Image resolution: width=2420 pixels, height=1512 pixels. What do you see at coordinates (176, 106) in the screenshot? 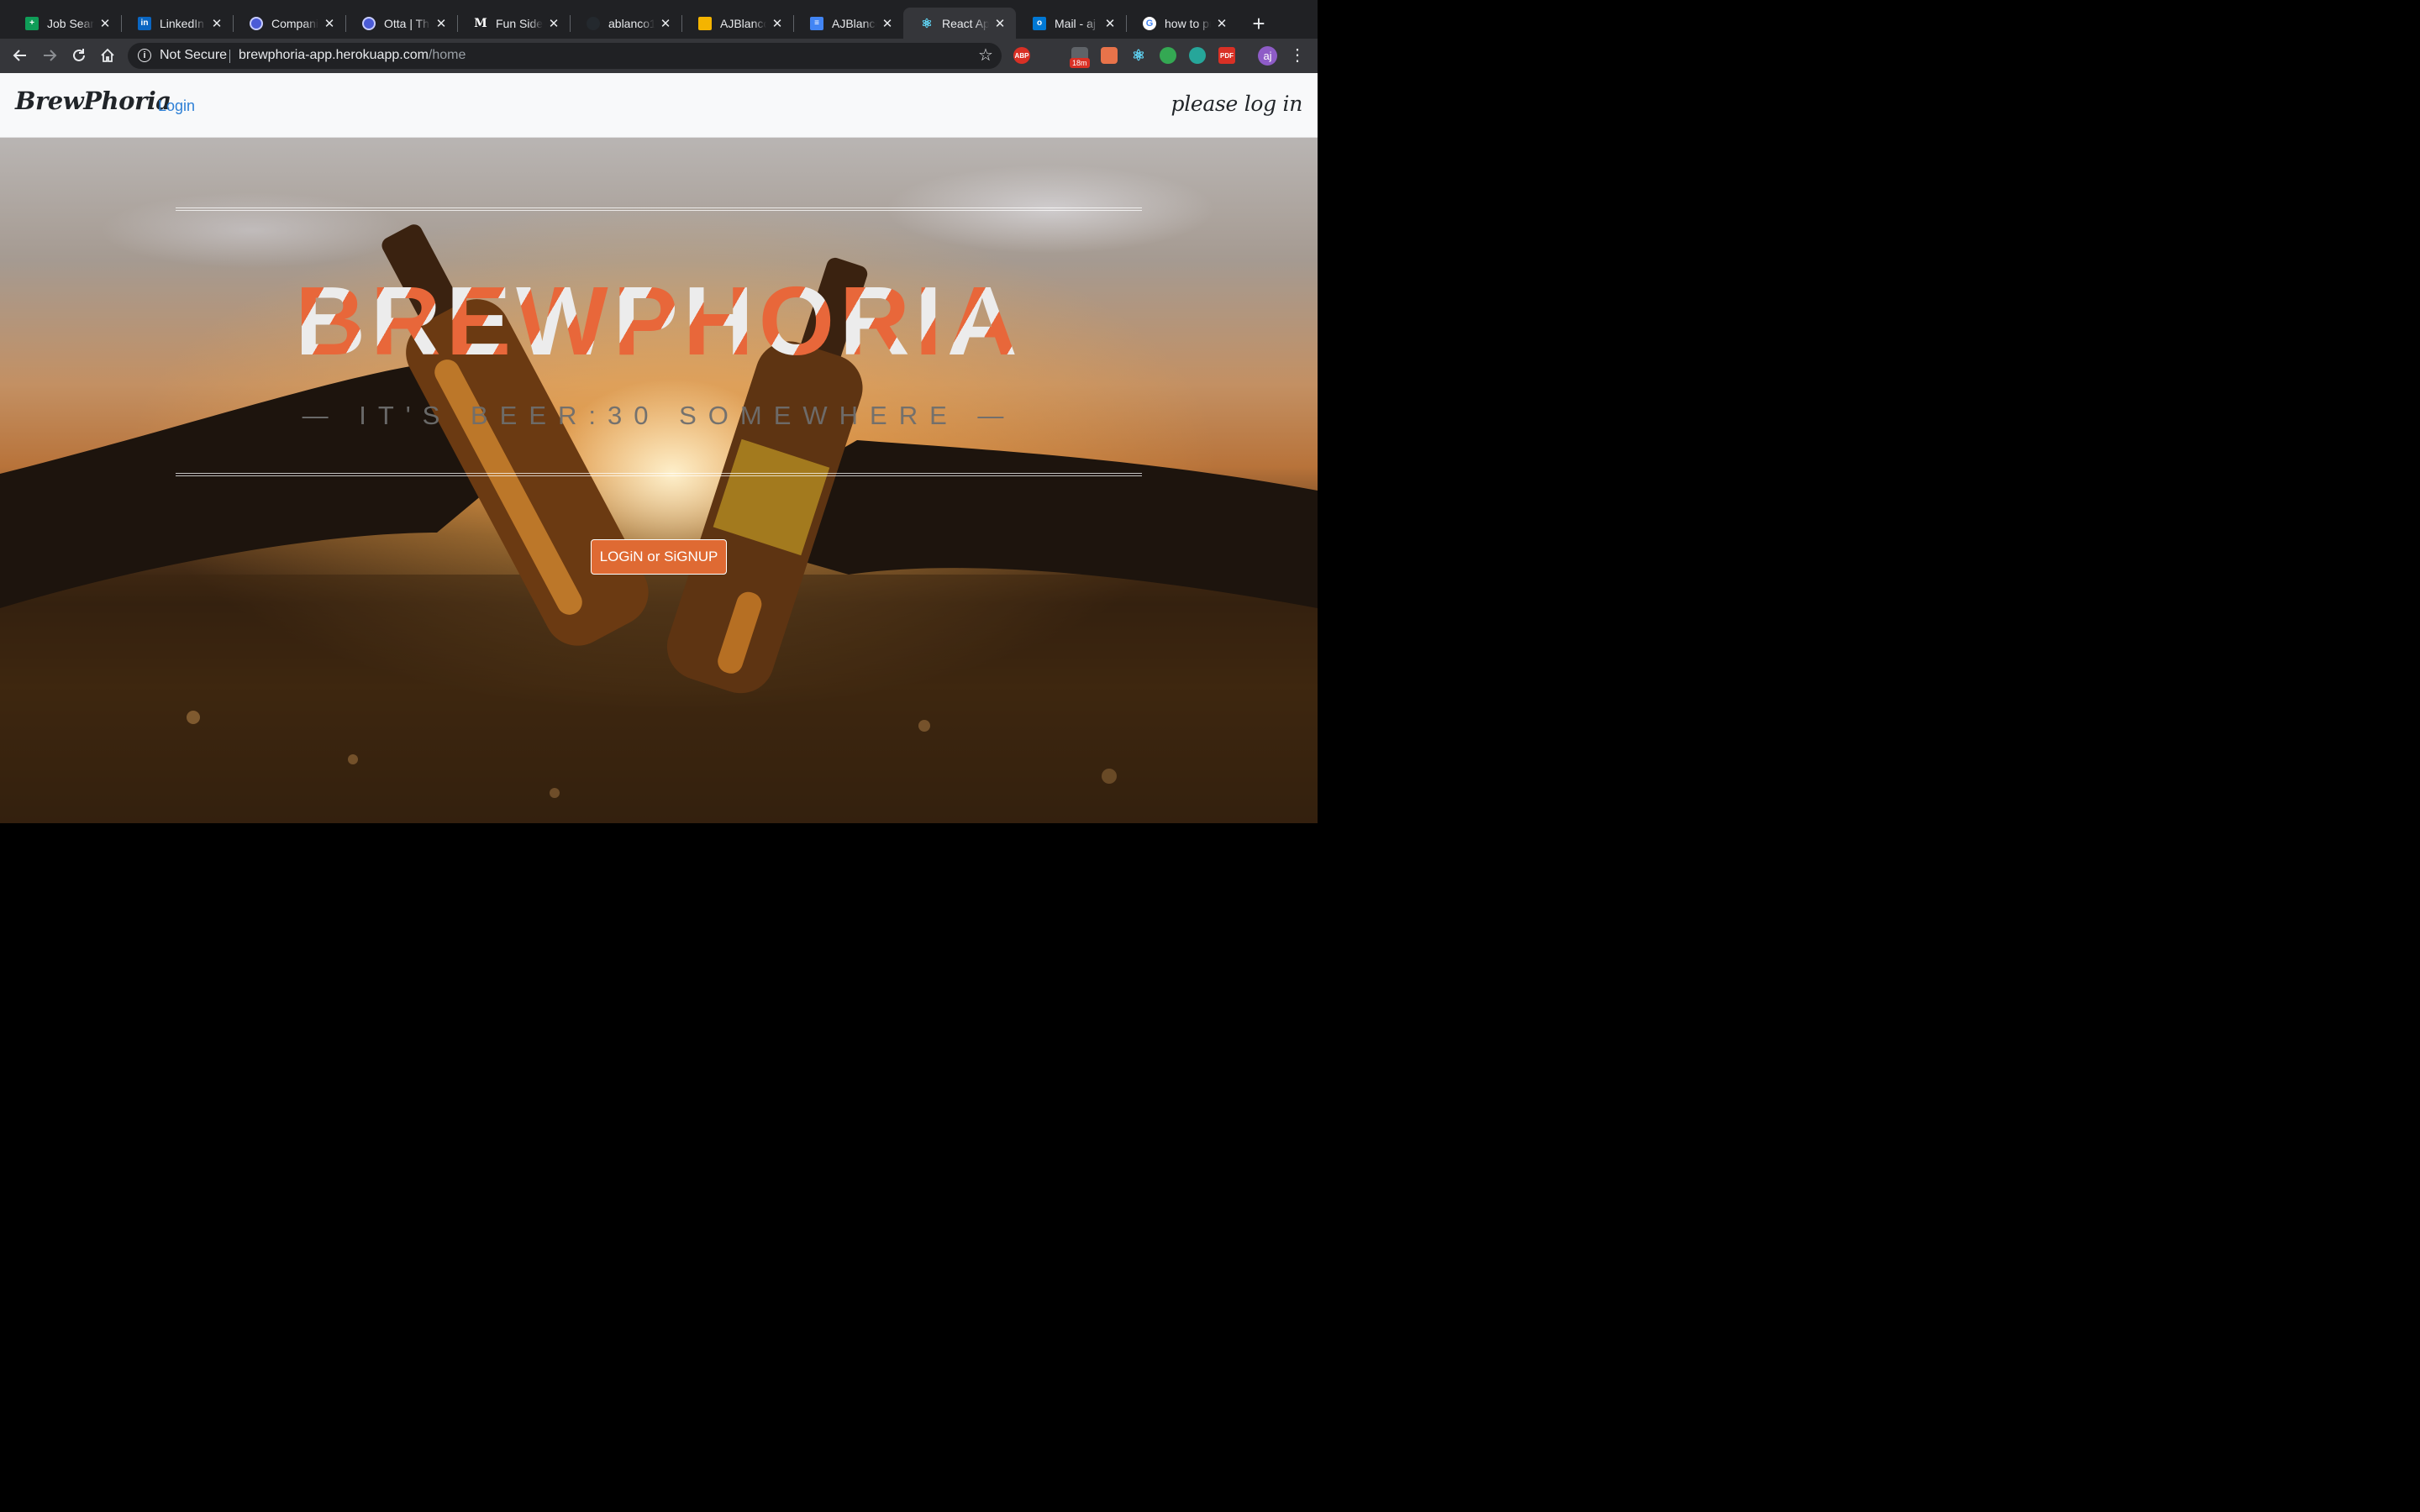
I see `nav-login-link: Login` at bounding box center [176, 106].